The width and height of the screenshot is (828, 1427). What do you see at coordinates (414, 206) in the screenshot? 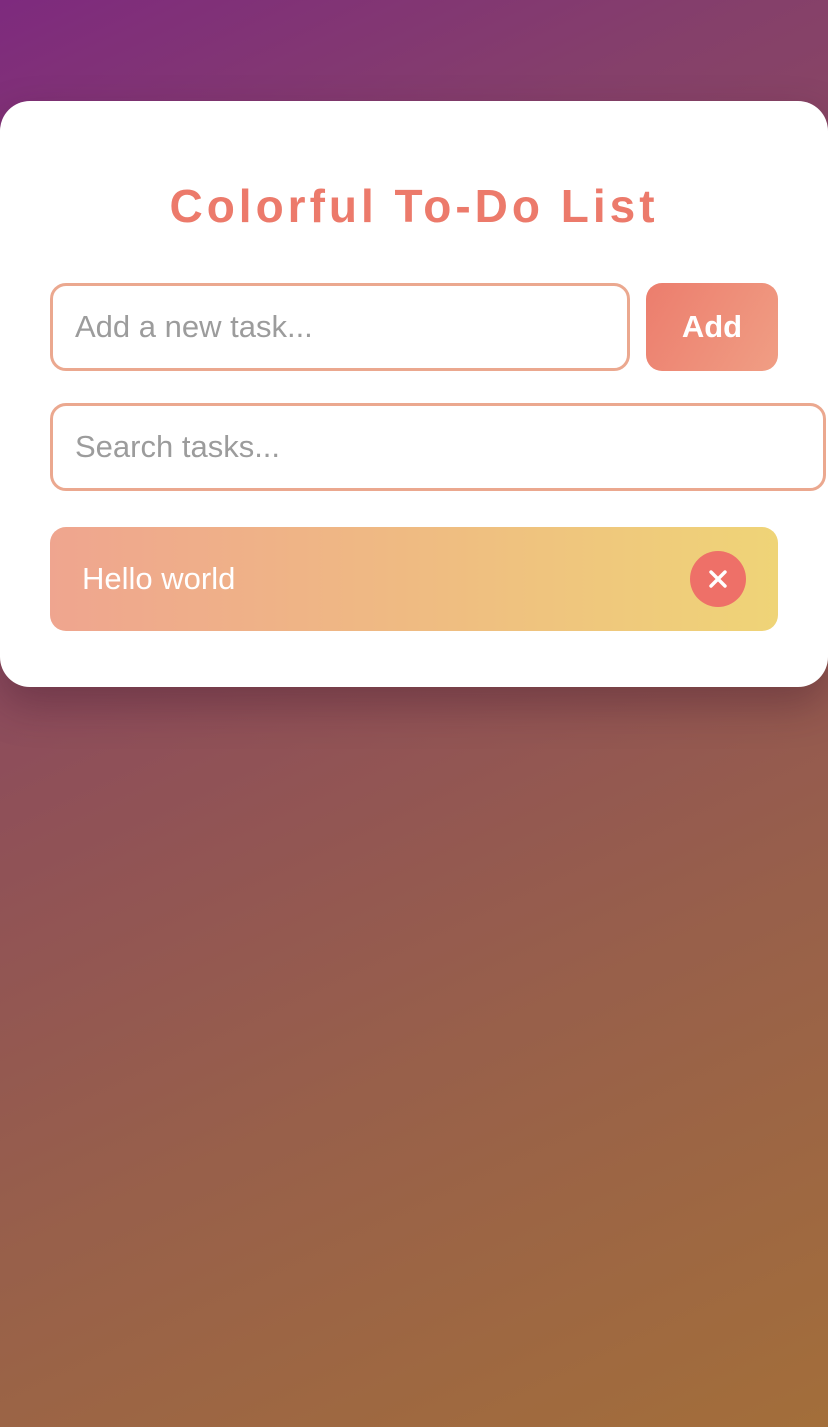
I see `page-title: Colorful To-Do List` at bounding box center [414, 206].